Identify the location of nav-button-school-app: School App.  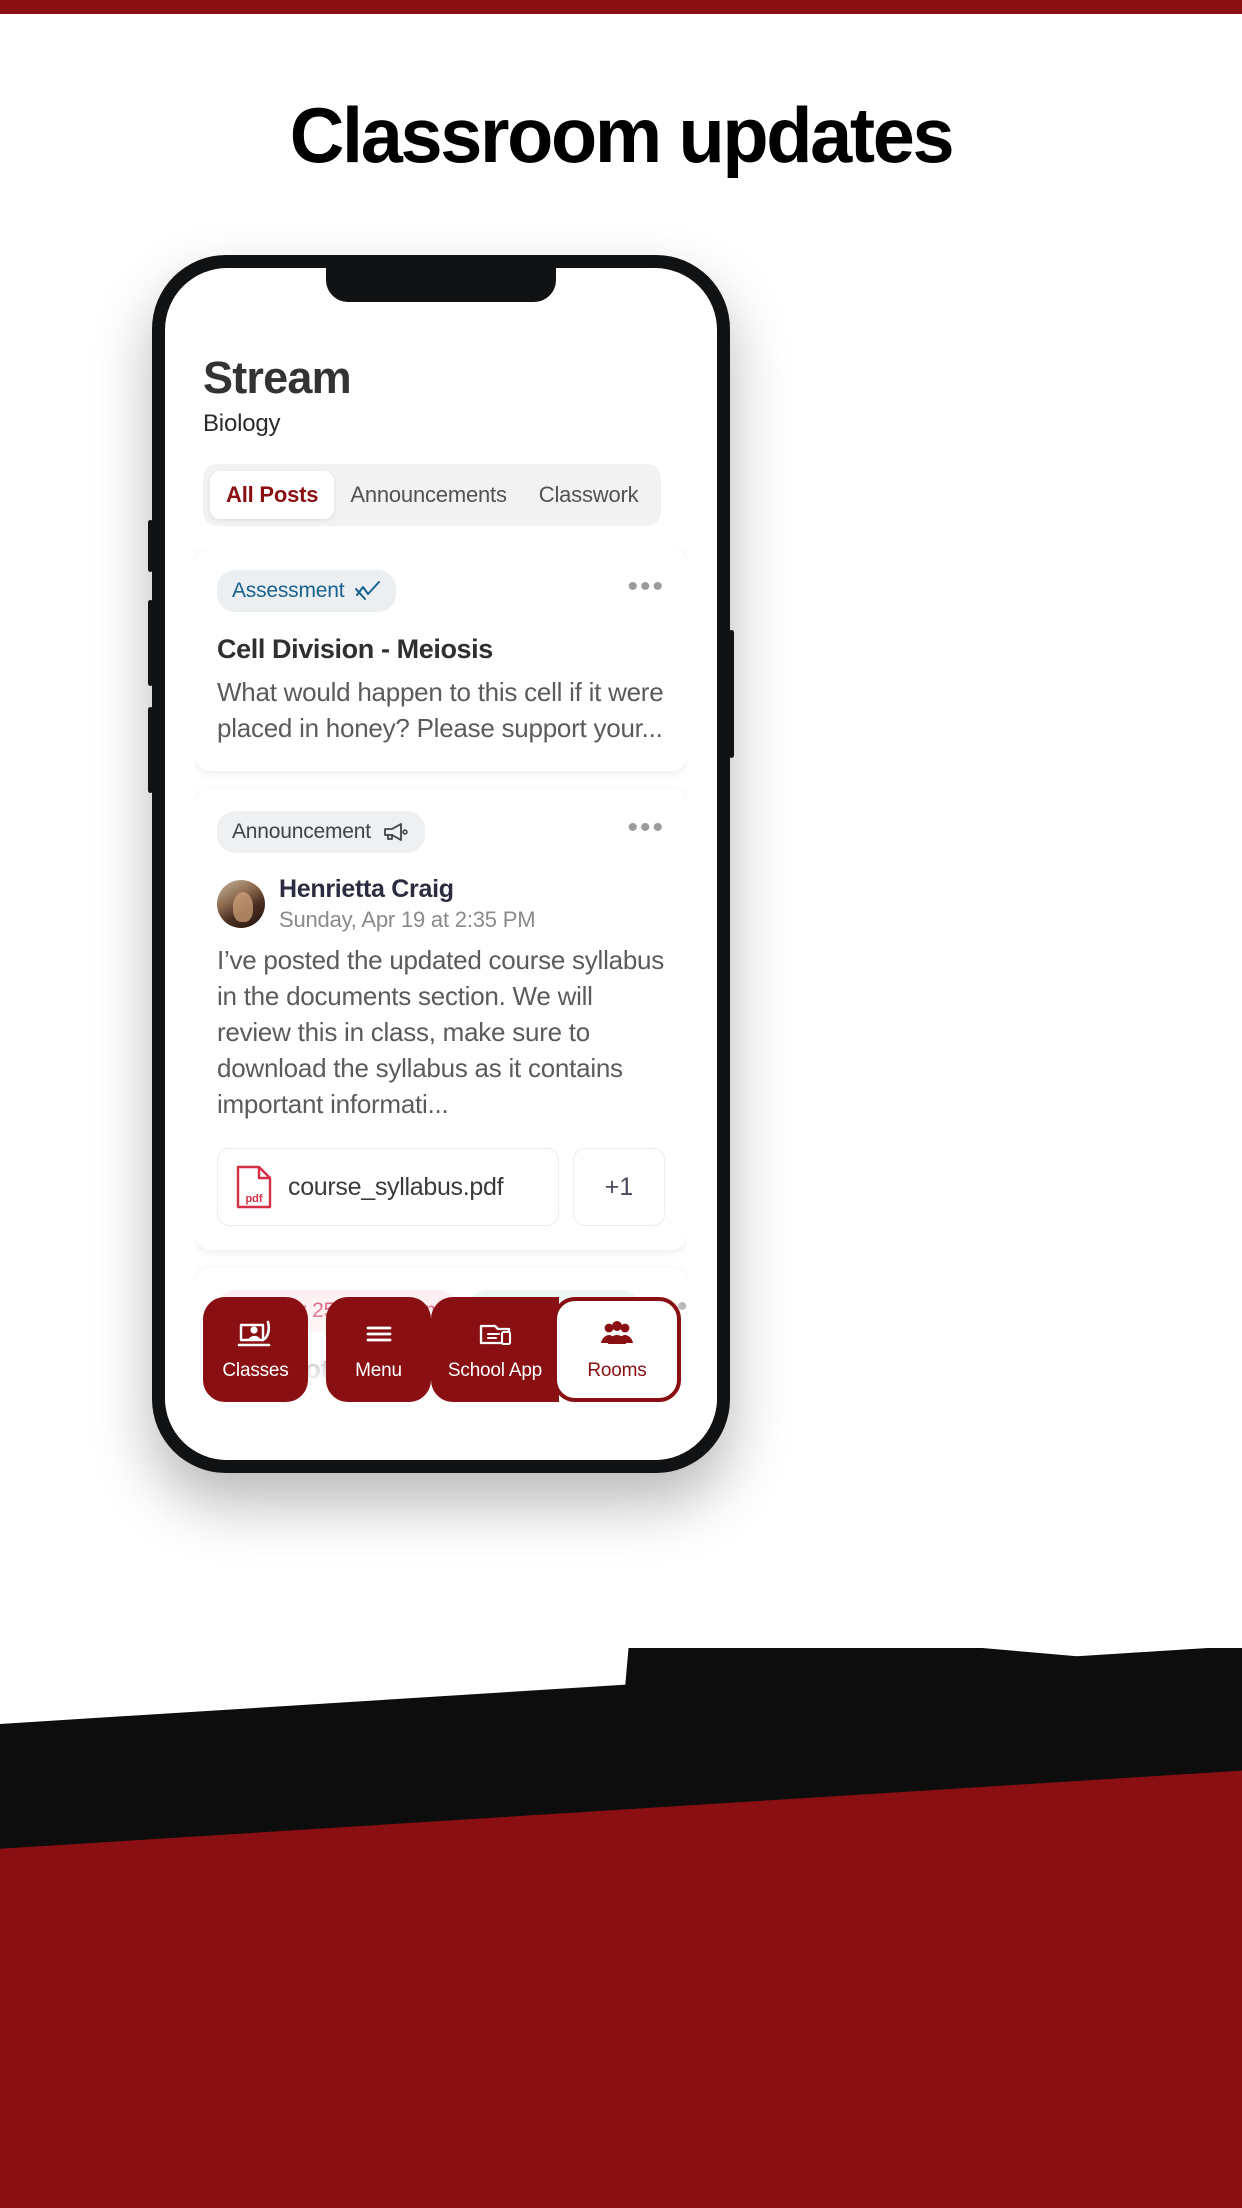
(495, 1349).